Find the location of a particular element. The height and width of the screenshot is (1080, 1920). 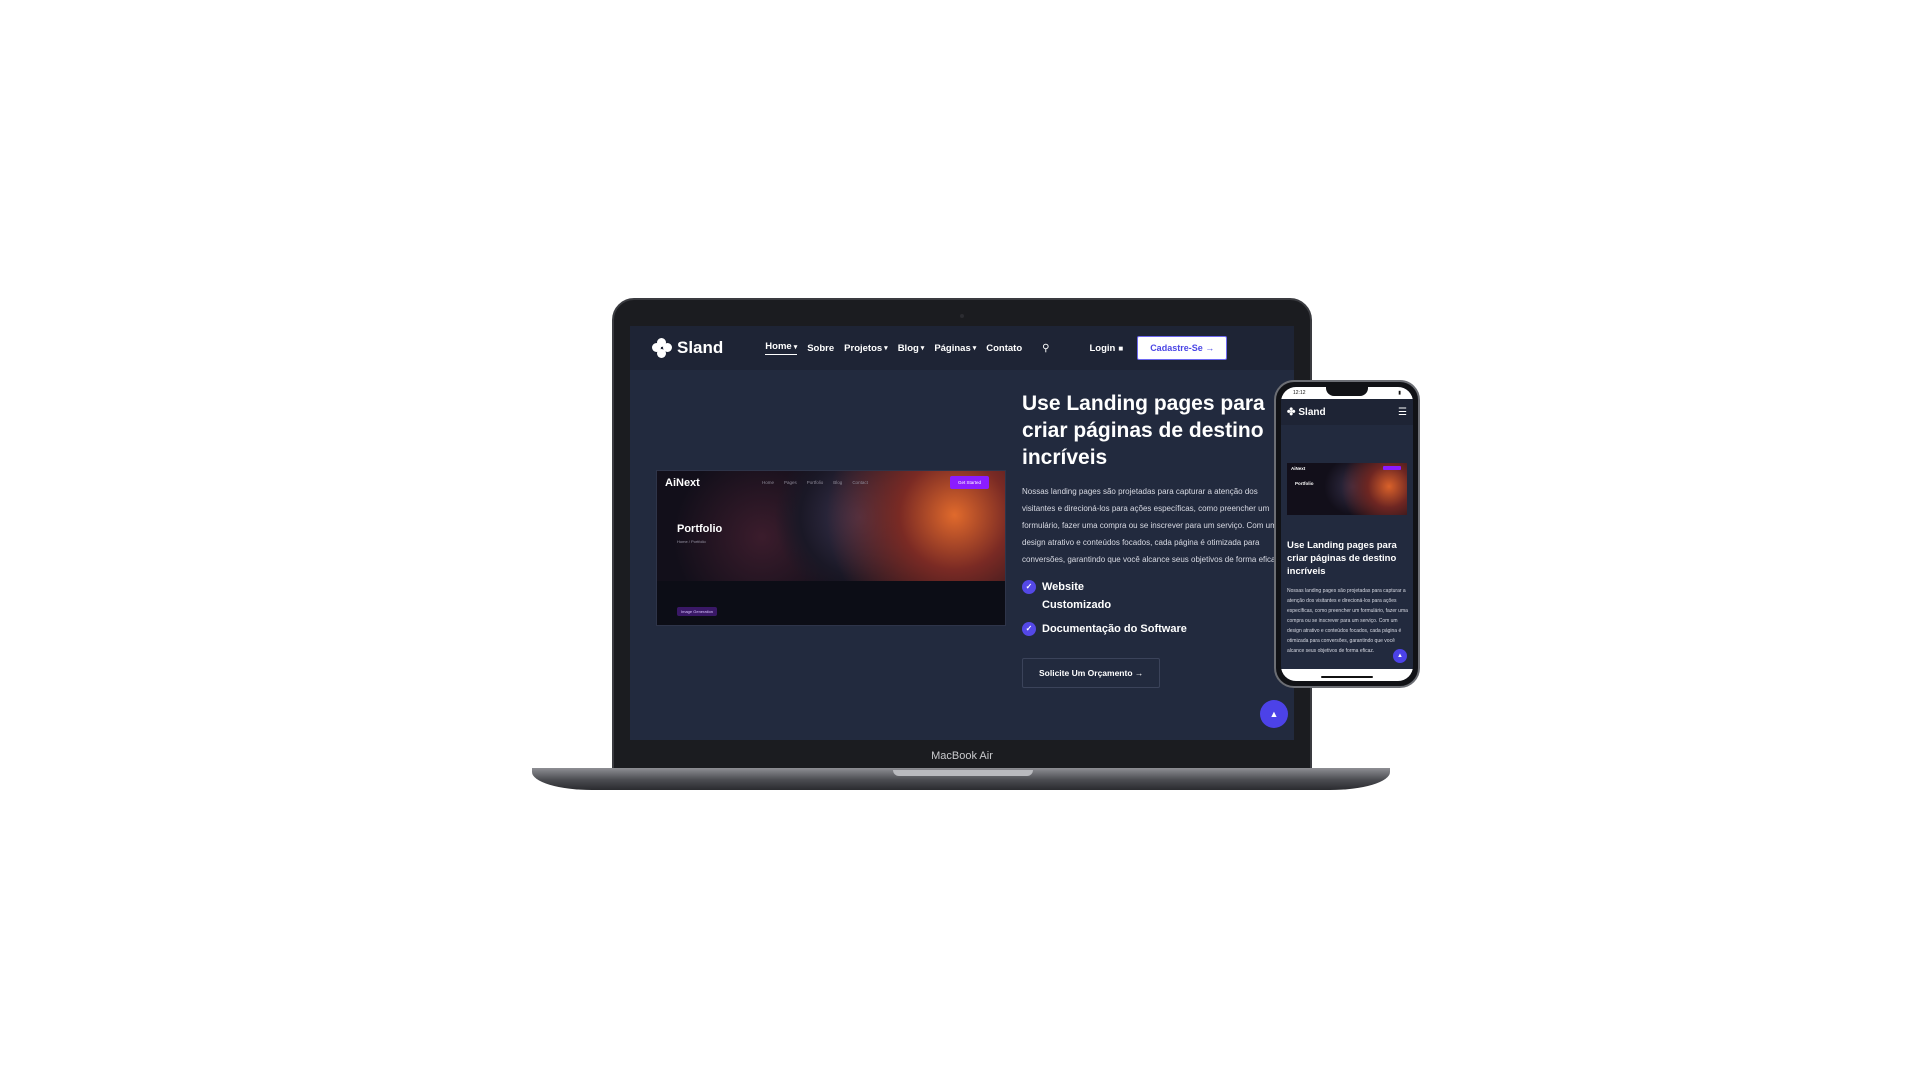

phone-preview-title: Portfolio is located at coordinates (1304, 483).